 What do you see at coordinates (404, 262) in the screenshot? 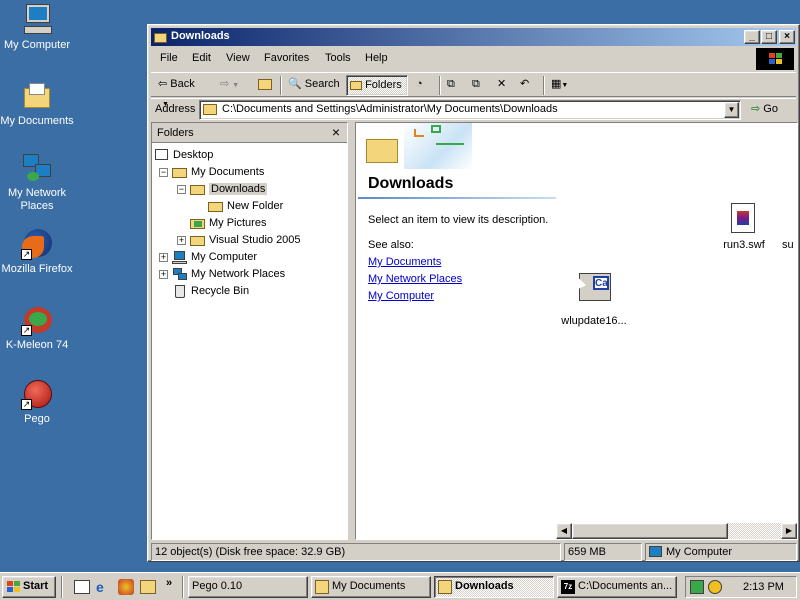
I see `link-my-documents: My Documents` at bounding box center [404, 262].